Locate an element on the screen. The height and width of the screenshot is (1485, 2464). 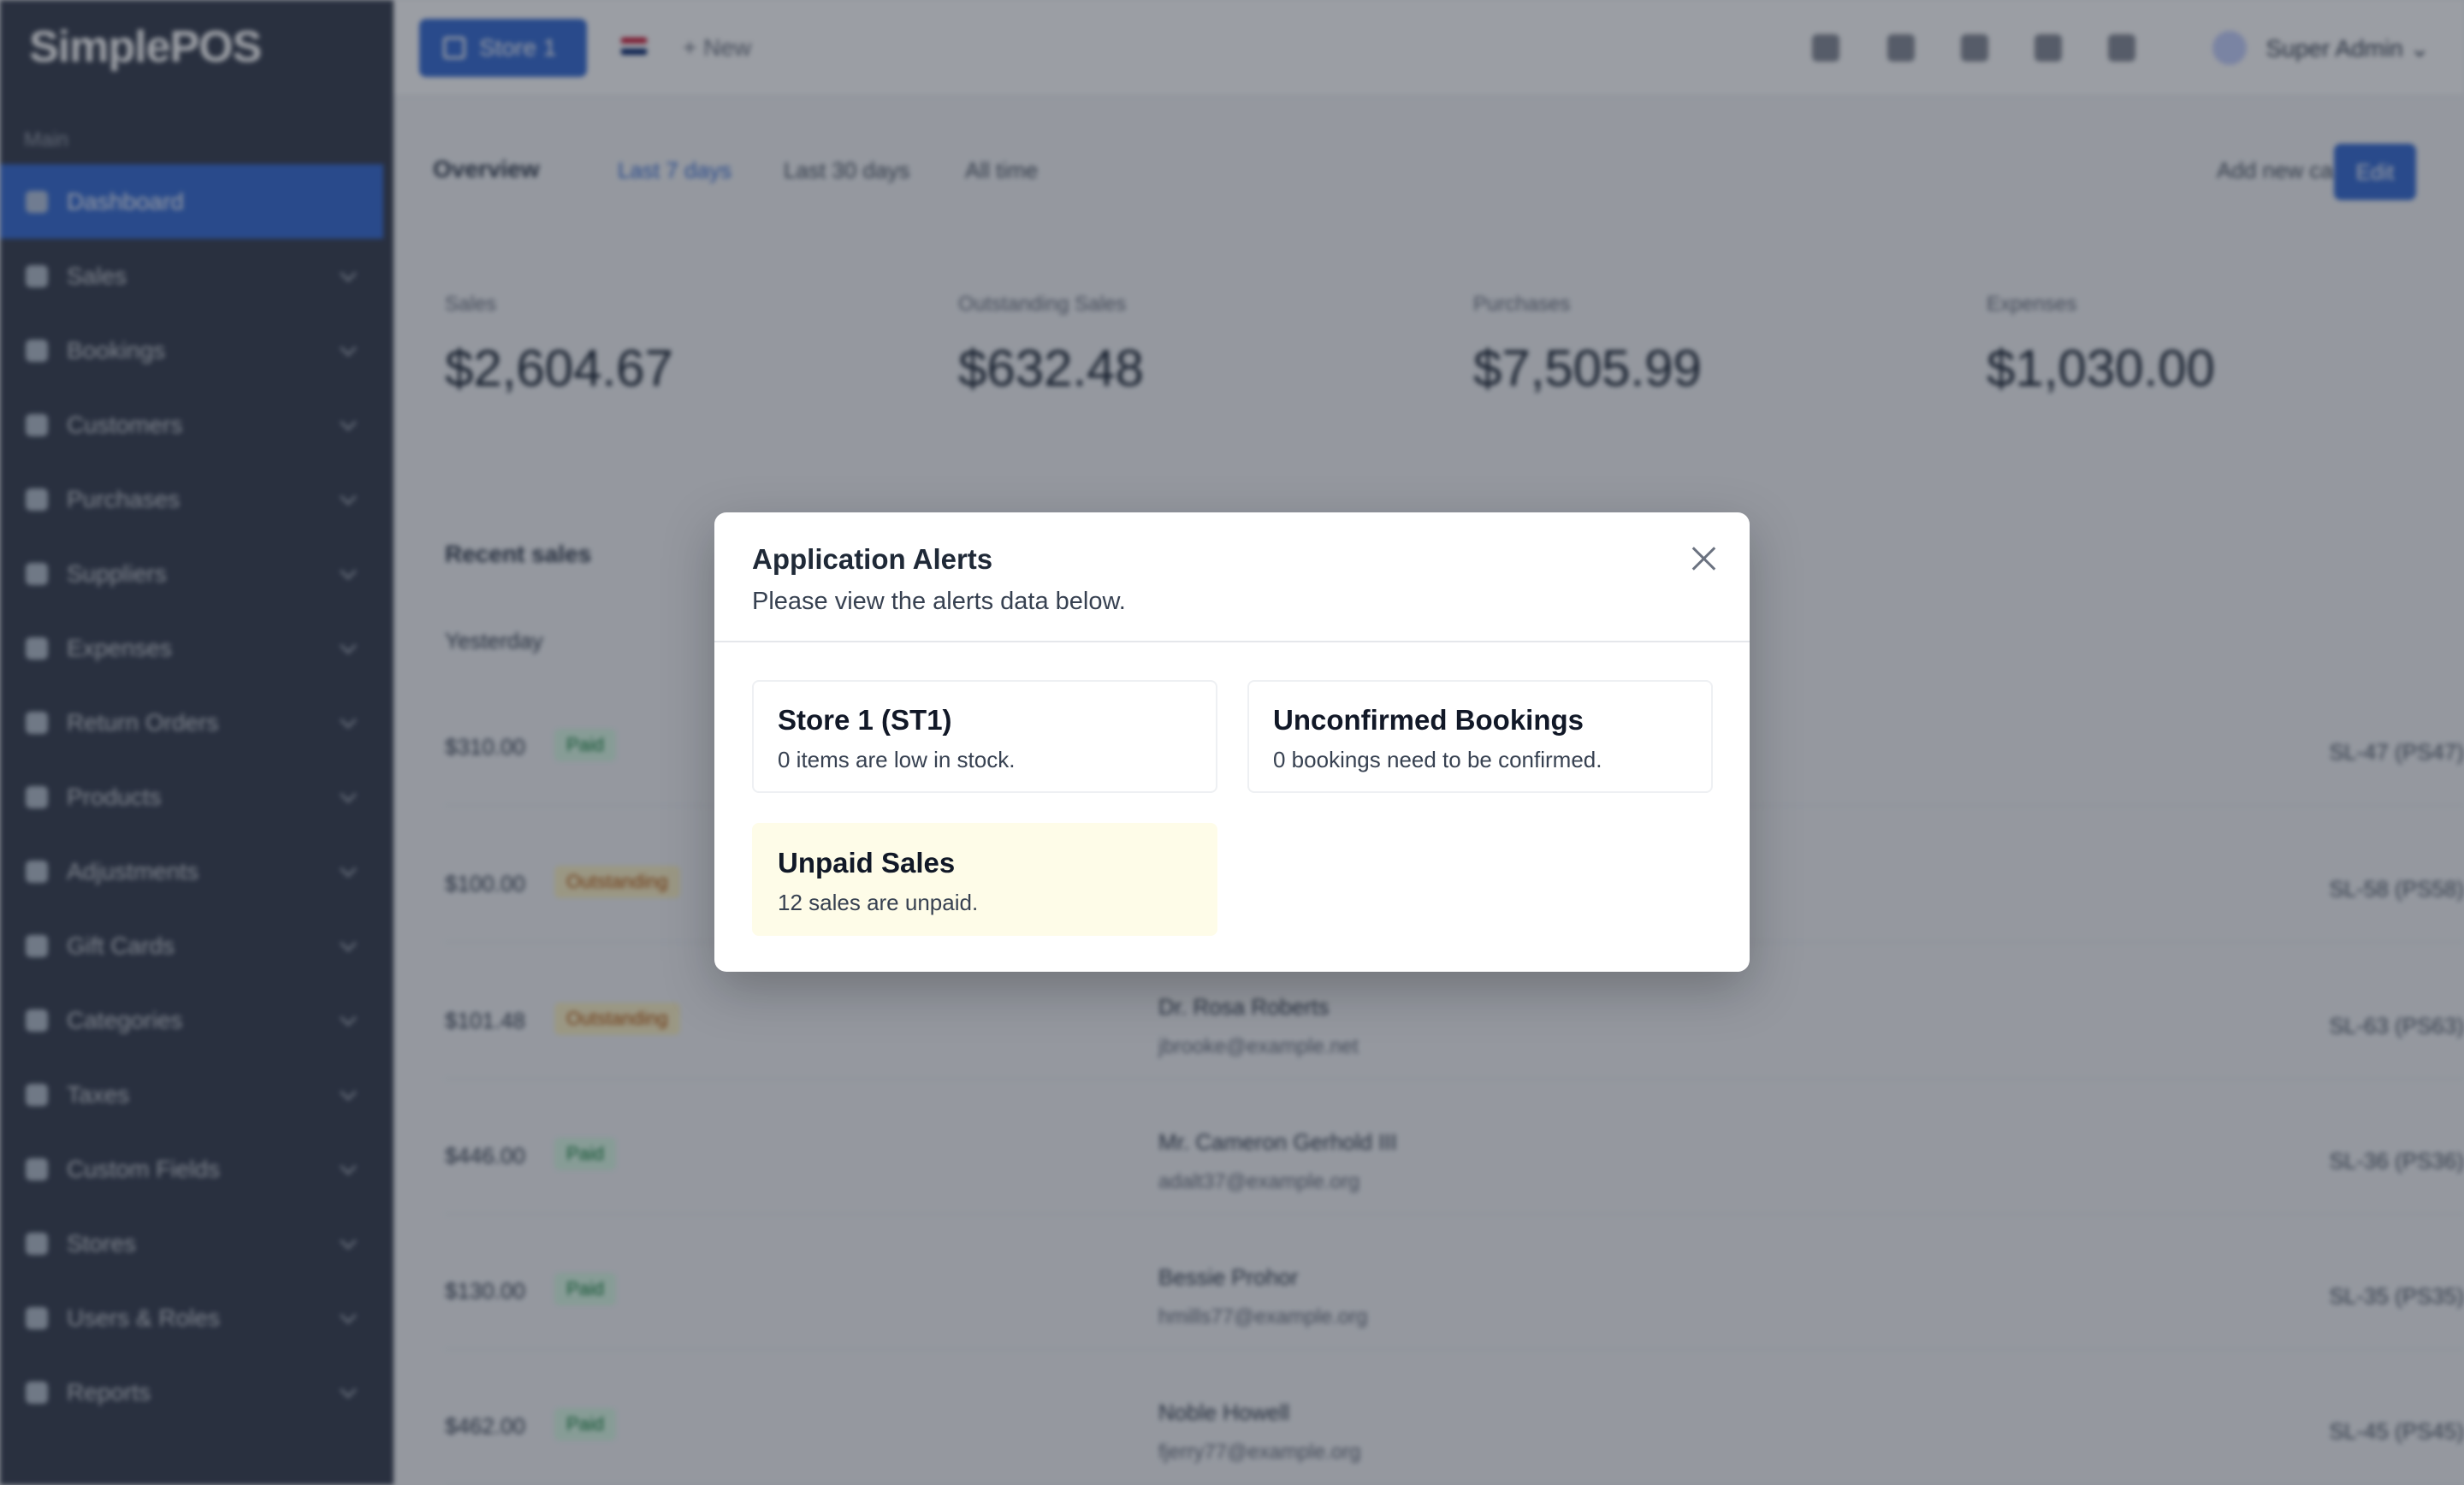
alert-title: Unpaid Sales is located at coordinates (867, 863).